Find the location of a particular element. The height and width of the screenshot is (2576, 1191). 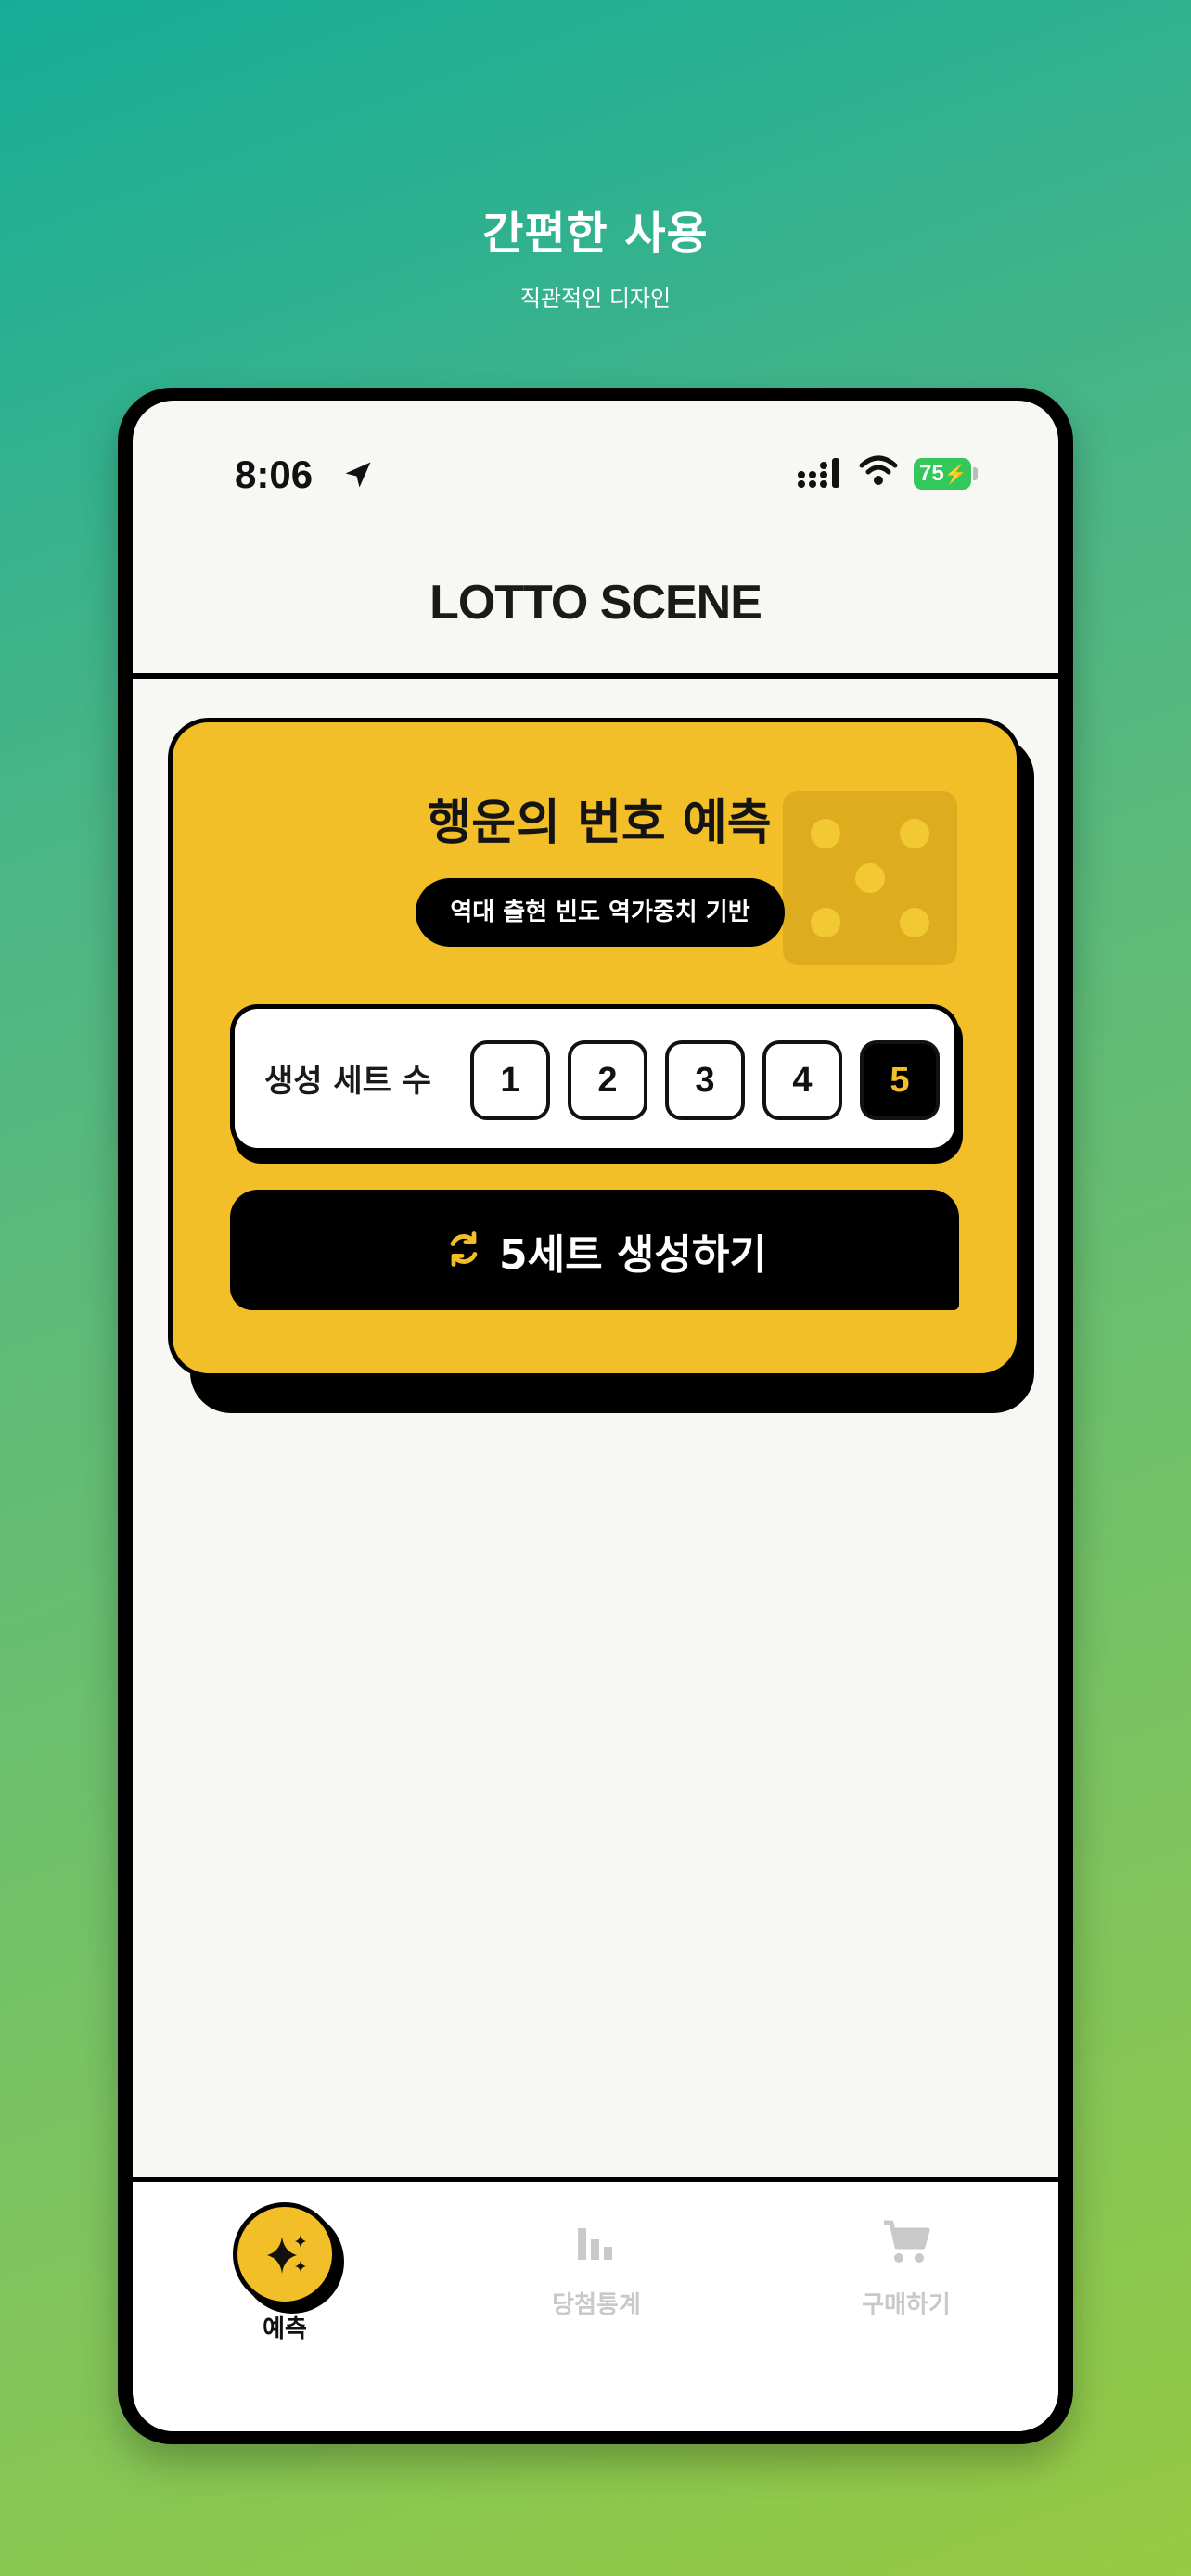

set-option-3: 3 is located at coordinates (705, 1080).